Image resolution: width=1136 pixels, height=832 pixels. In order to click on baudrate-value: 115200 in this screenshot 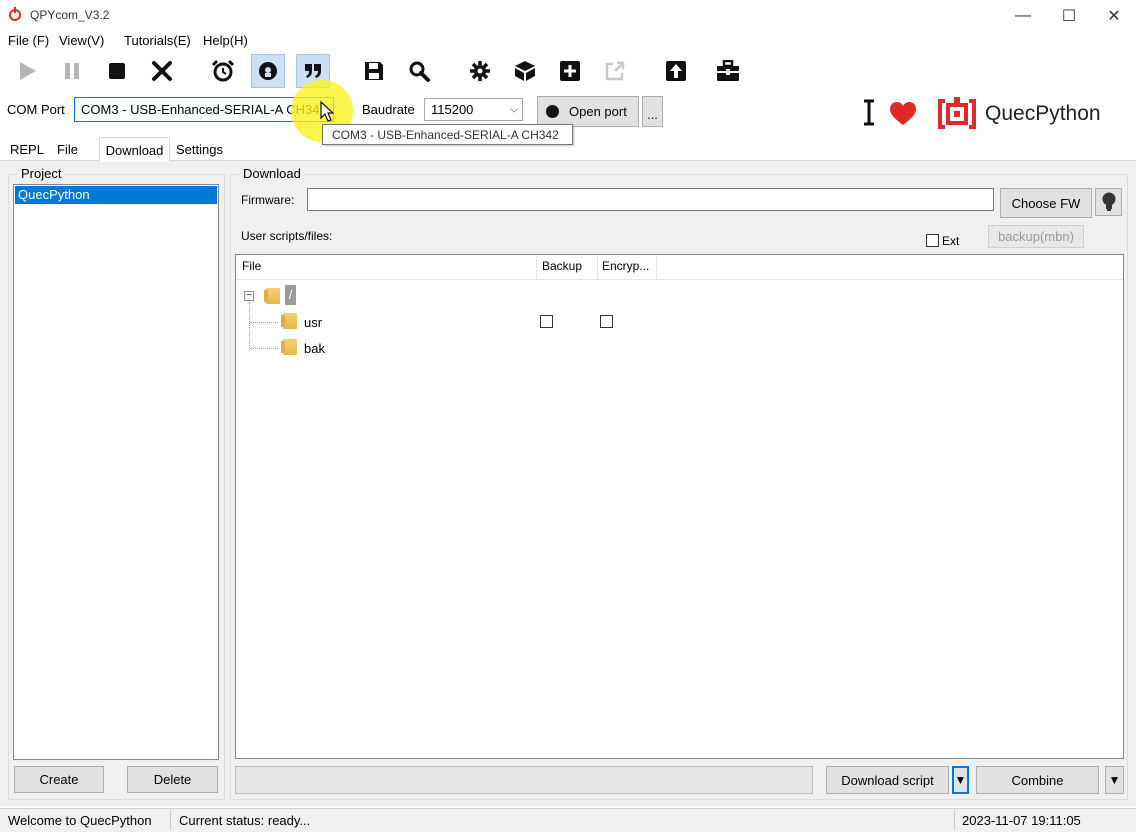, I will do `click(452, 109)`.